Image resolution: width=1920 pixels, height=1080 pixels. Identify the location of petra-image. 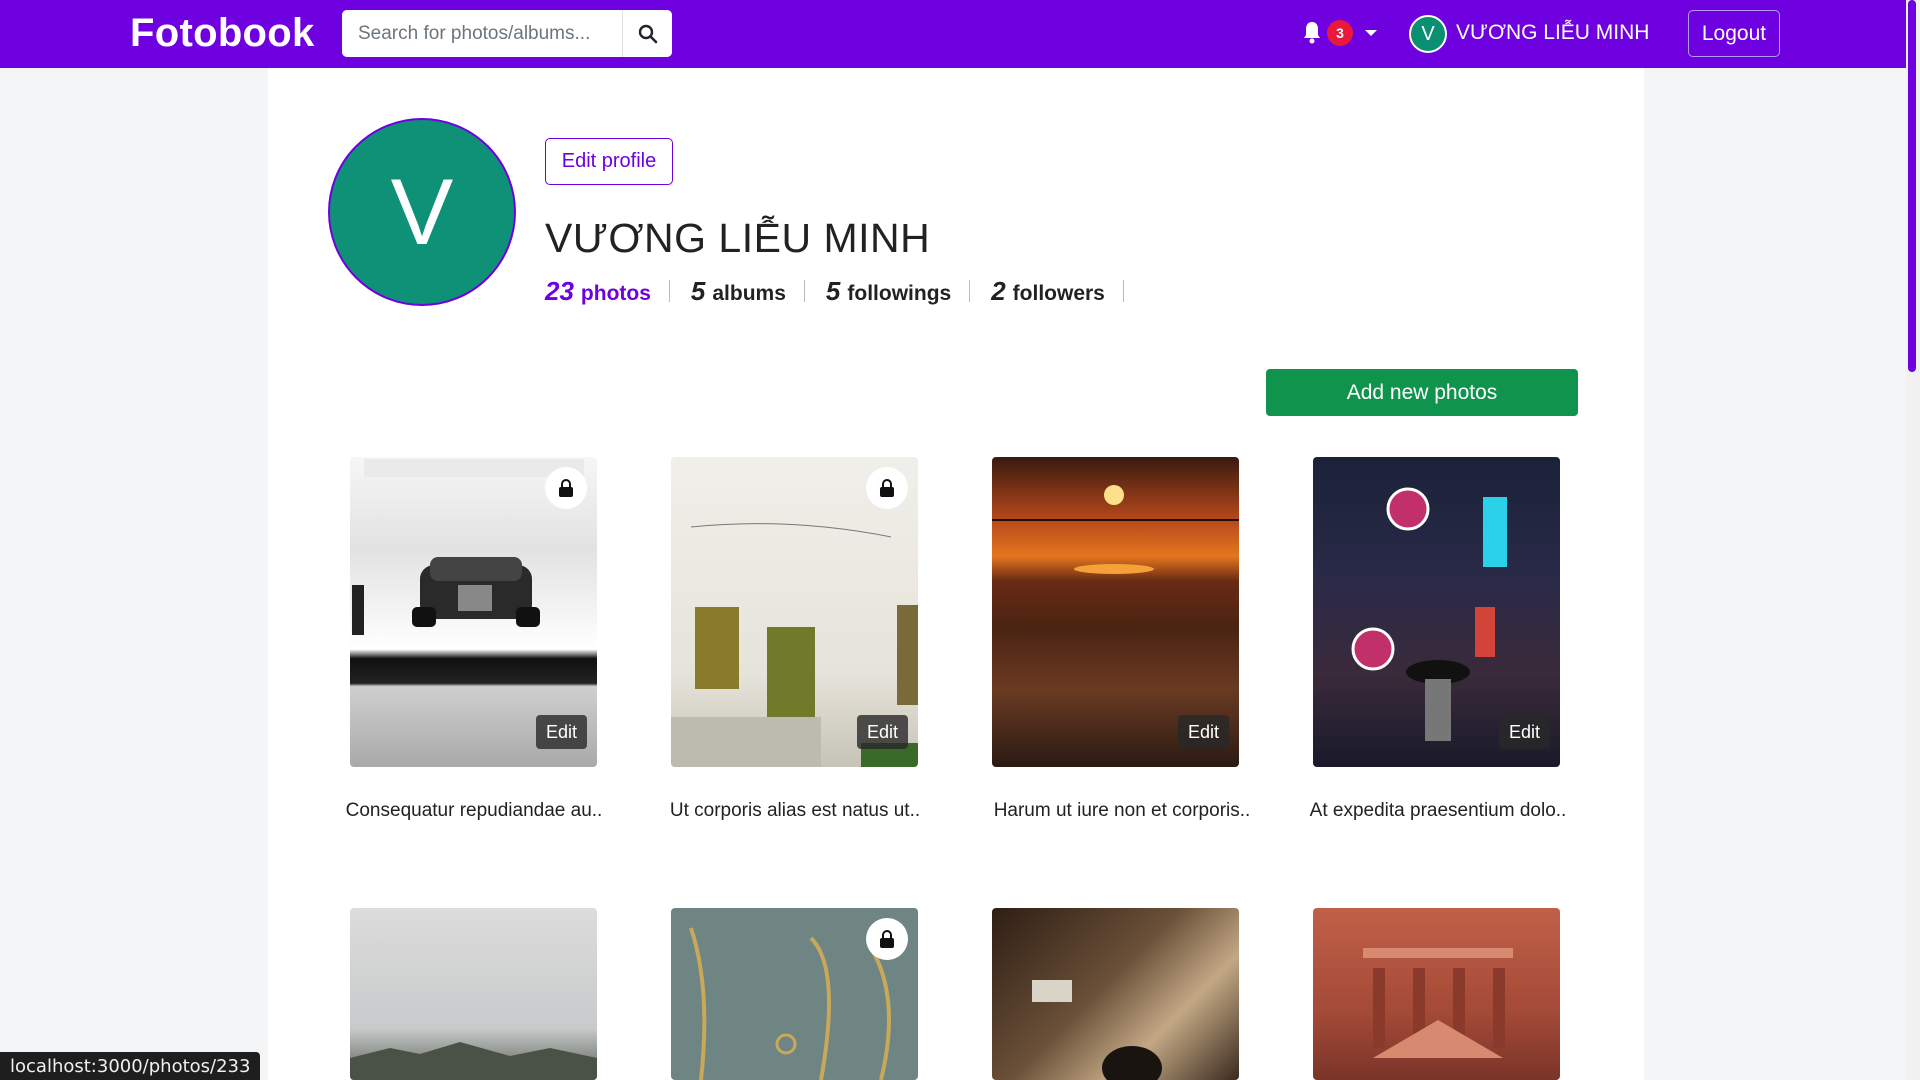
(1438, 1003).